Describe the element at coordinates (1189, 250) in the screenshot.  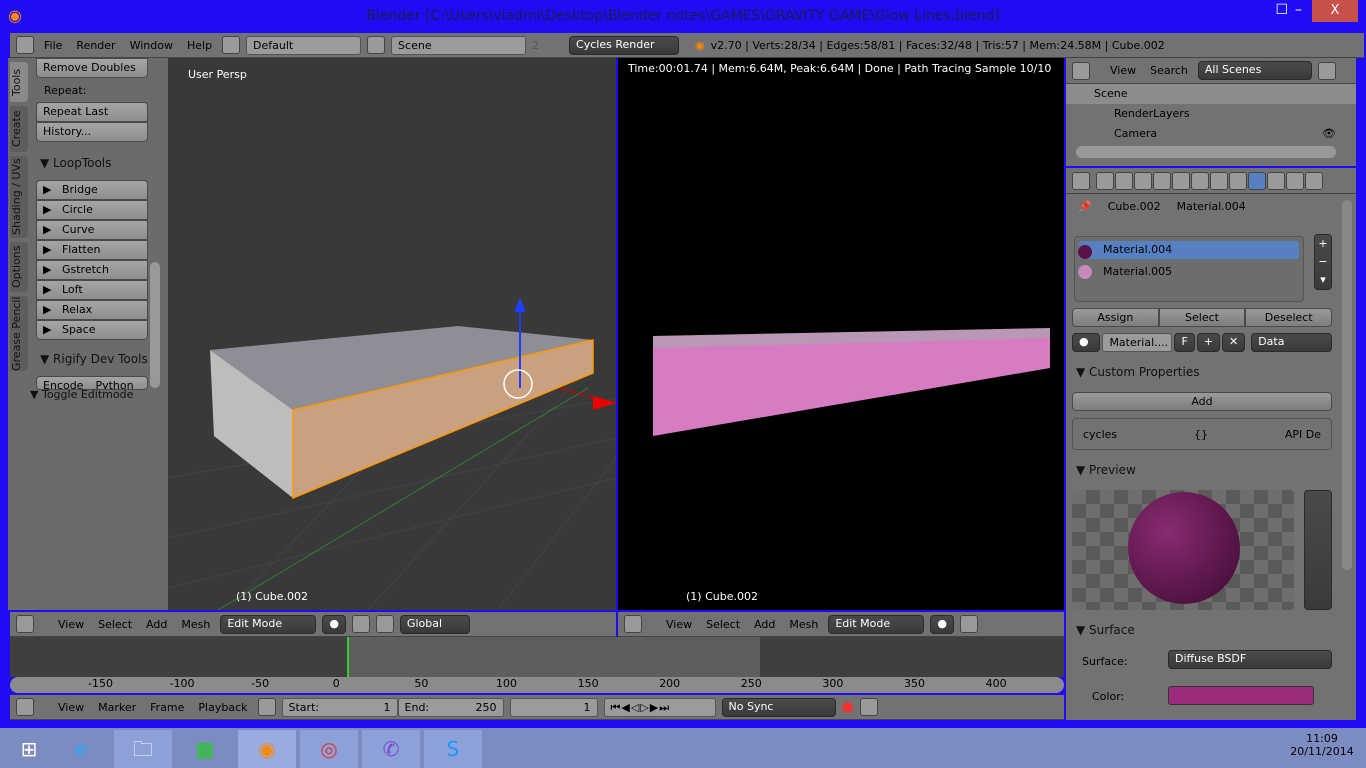
I see `material-slot-1: Material.004` at that location.